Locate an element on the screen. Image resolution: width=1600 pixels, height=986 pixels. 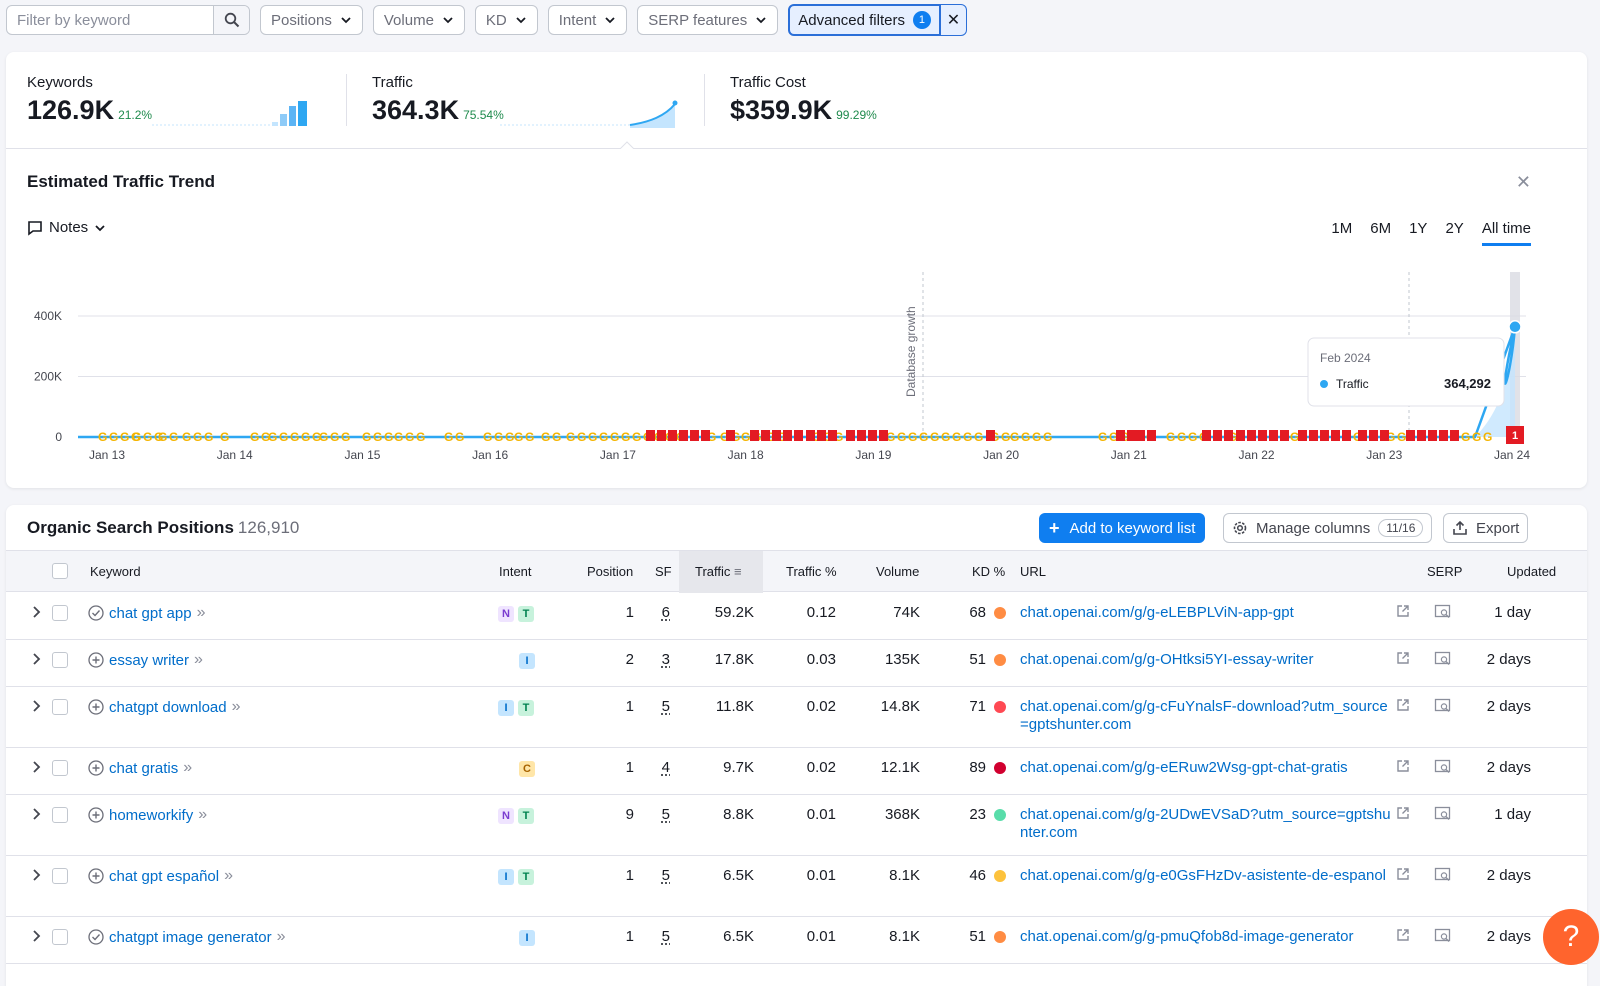
col-sf: SF is located at coordinates (663, 572).